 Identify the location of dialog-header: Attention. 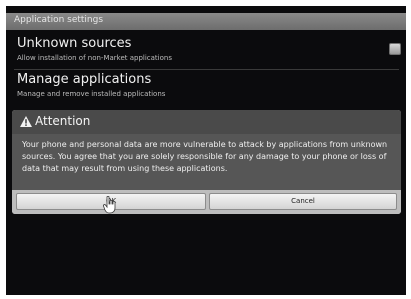
(206, 122).